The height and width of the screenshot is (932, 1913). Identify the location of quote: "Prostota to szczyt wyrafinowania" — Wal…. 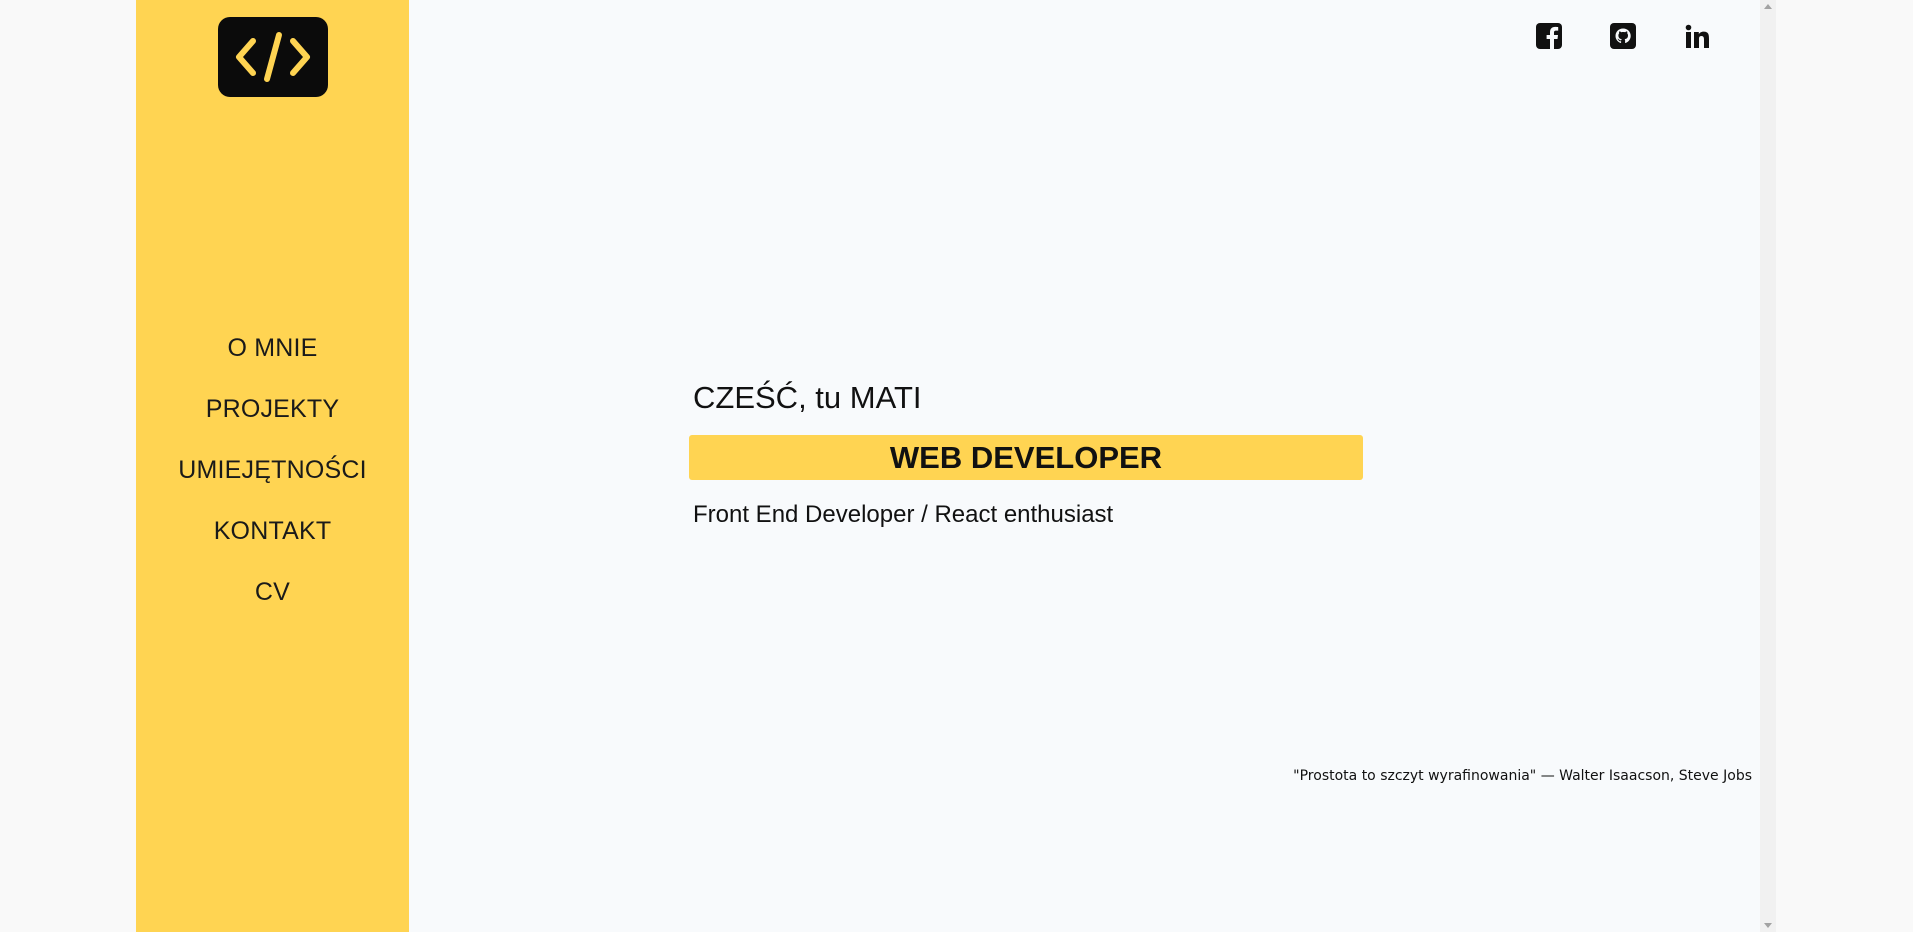
(1522, 776).